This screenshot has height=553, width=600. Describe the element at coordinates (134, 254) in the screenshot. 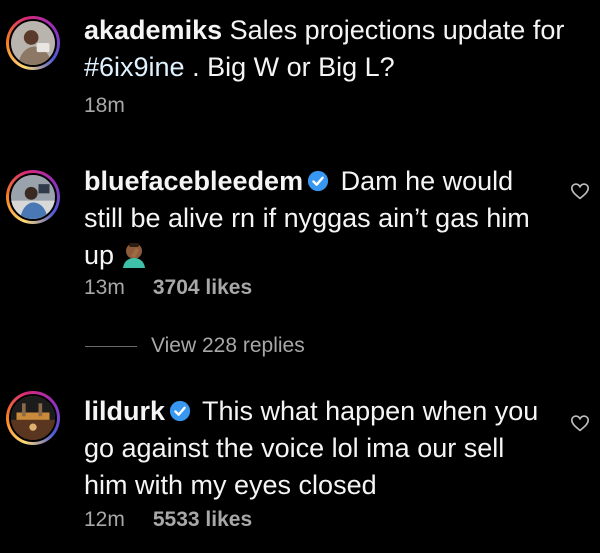

I see `face-palm-emoji-icon` at that location.